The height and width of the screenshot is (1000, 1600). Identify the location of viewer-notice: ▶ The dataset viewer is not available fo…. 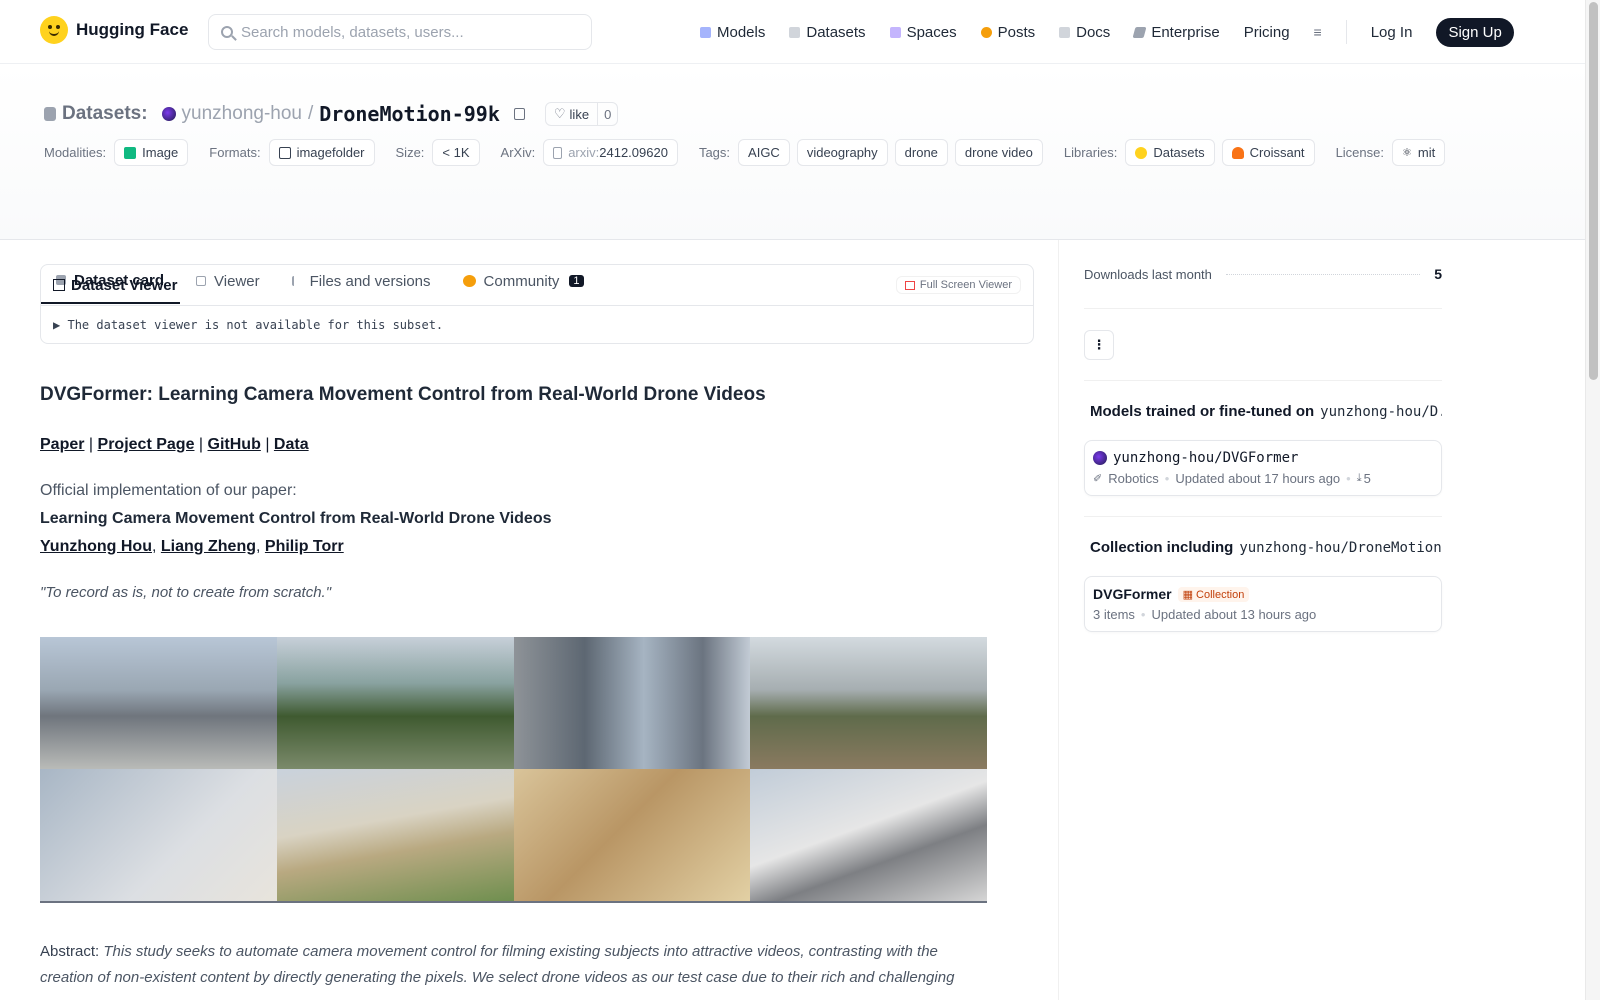
(537, 325).